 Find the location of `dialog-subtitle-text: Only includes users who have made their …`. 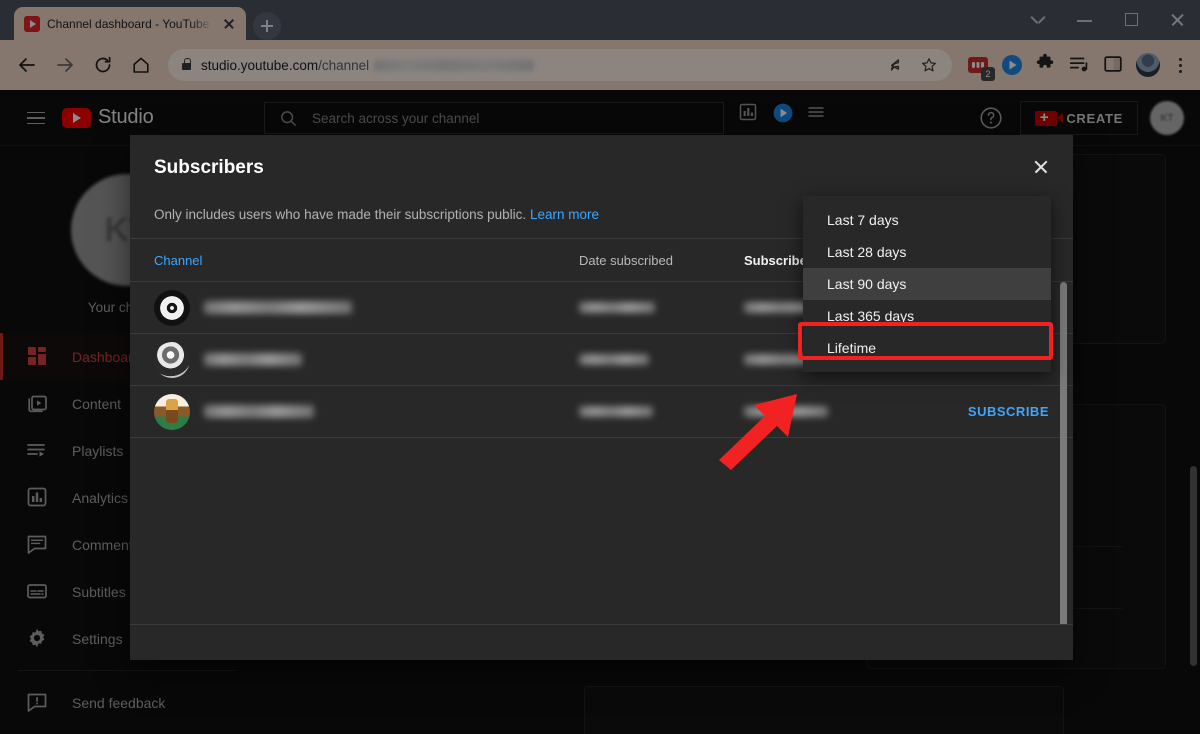

dialog-subtitle-text: Only includes users who have made their … is located at coordinates (340, 214).